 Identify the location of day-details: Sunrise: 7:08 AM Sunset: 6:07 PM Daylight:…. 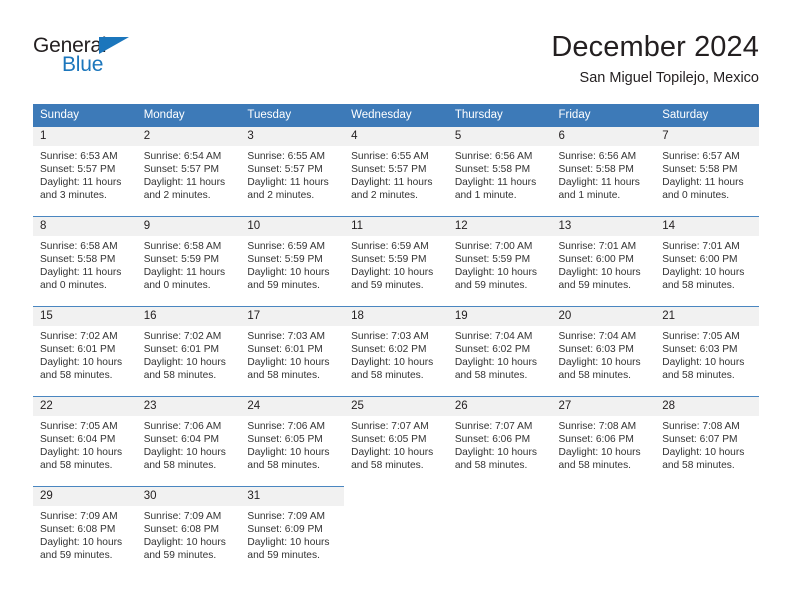
(707, 444).